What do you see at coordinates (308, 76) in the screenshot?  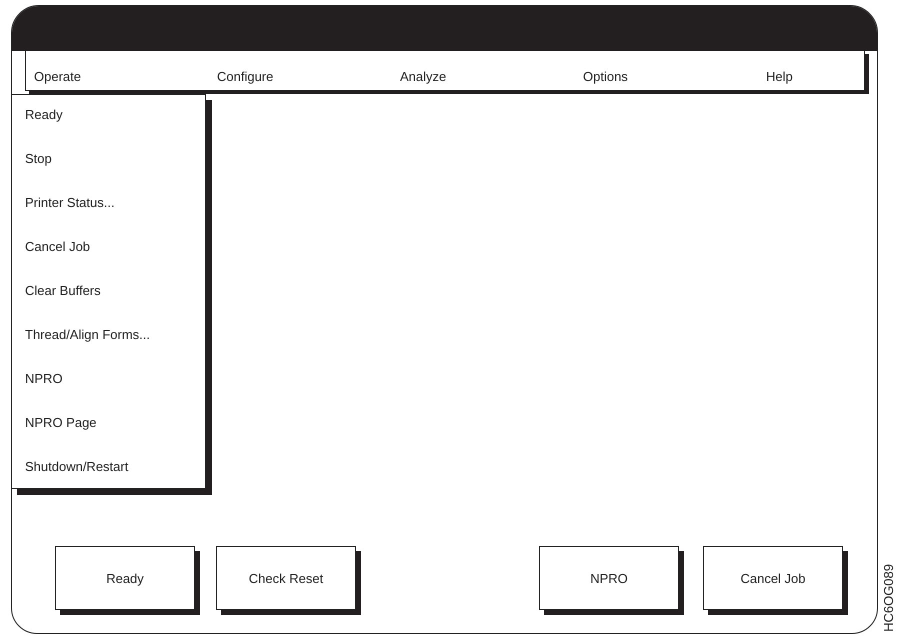 I see `menu-item: Configure` at bounding box center [308, 76].